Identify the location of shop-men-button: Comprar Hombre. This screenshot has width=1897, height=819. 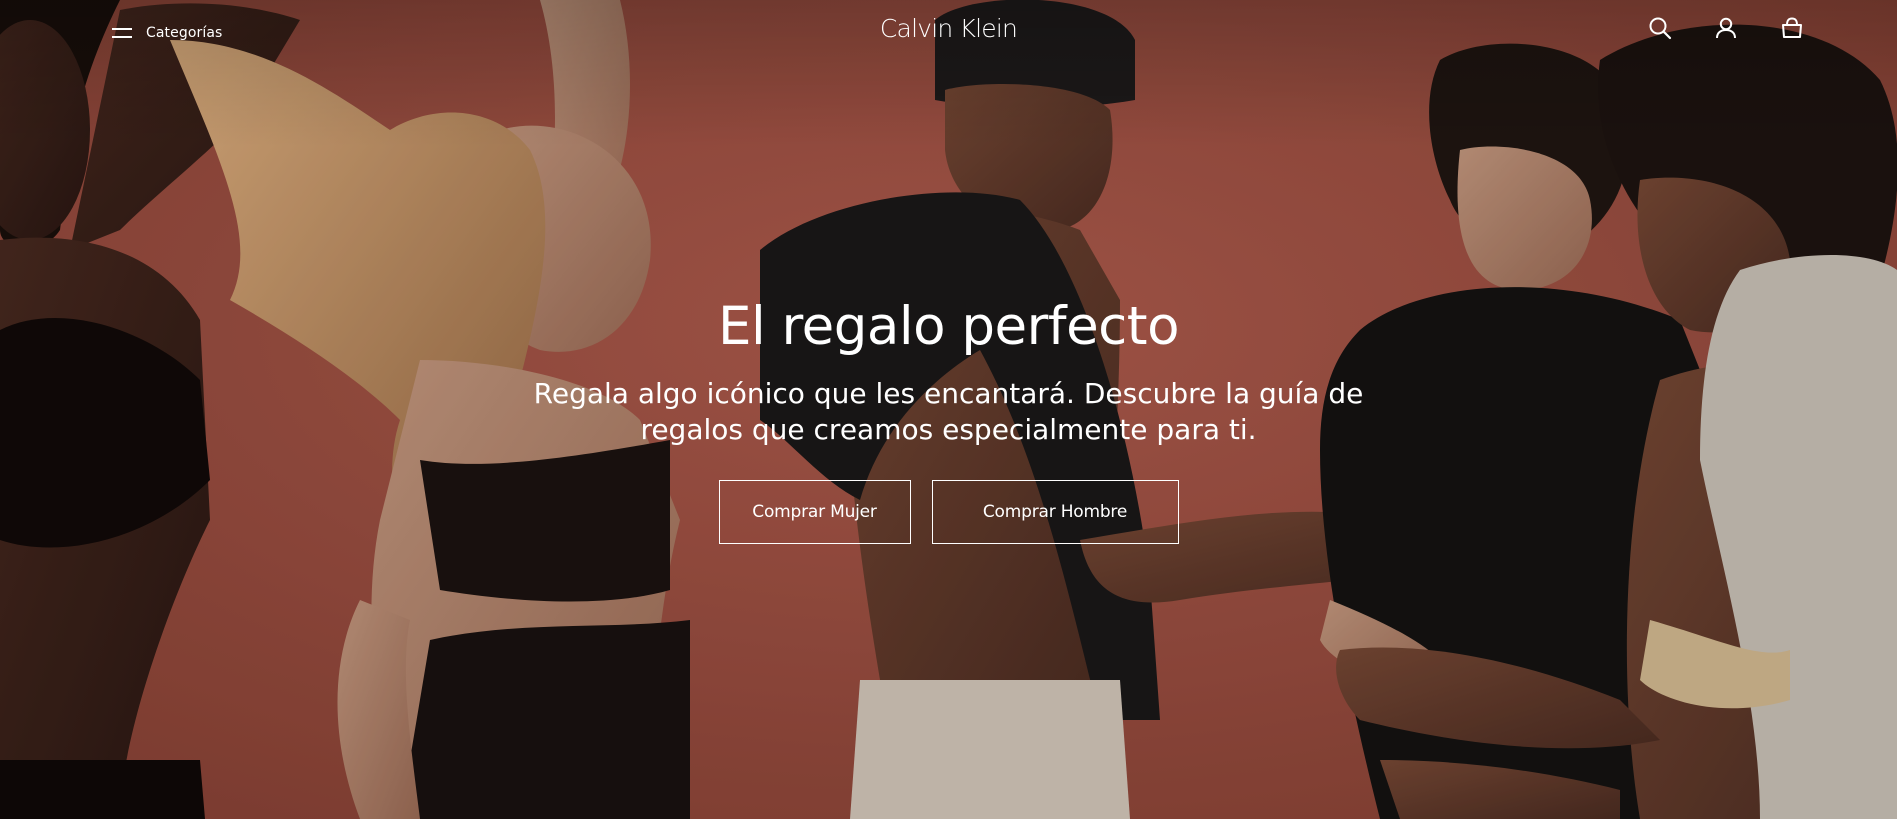
(1055, 512).